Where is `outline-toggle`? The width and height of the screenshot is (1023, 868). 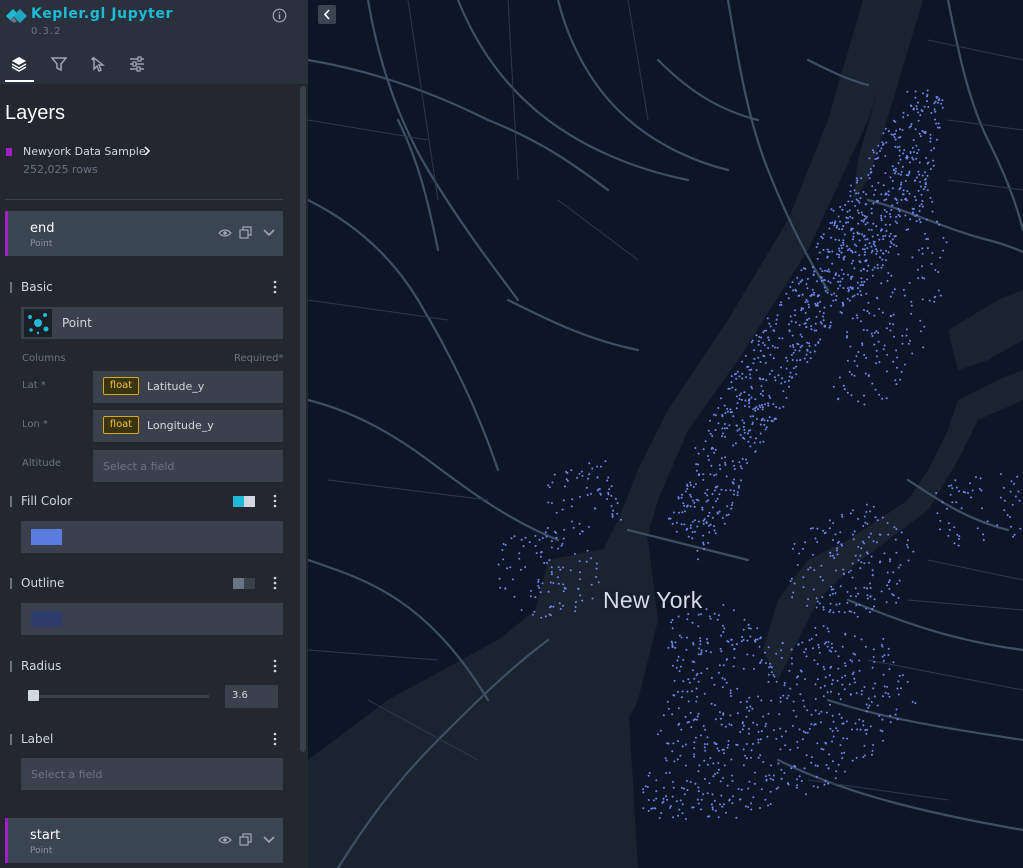 outline-toggle is located at coordinates (244, 583).